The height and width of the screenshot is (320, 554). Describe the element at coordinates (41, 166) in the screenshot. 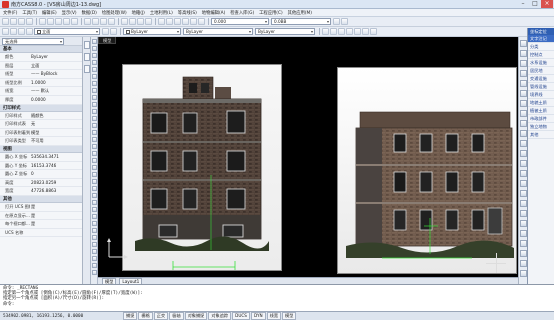

I see `property-row: 圆心 Y 坐标 16153.3746` at that location.